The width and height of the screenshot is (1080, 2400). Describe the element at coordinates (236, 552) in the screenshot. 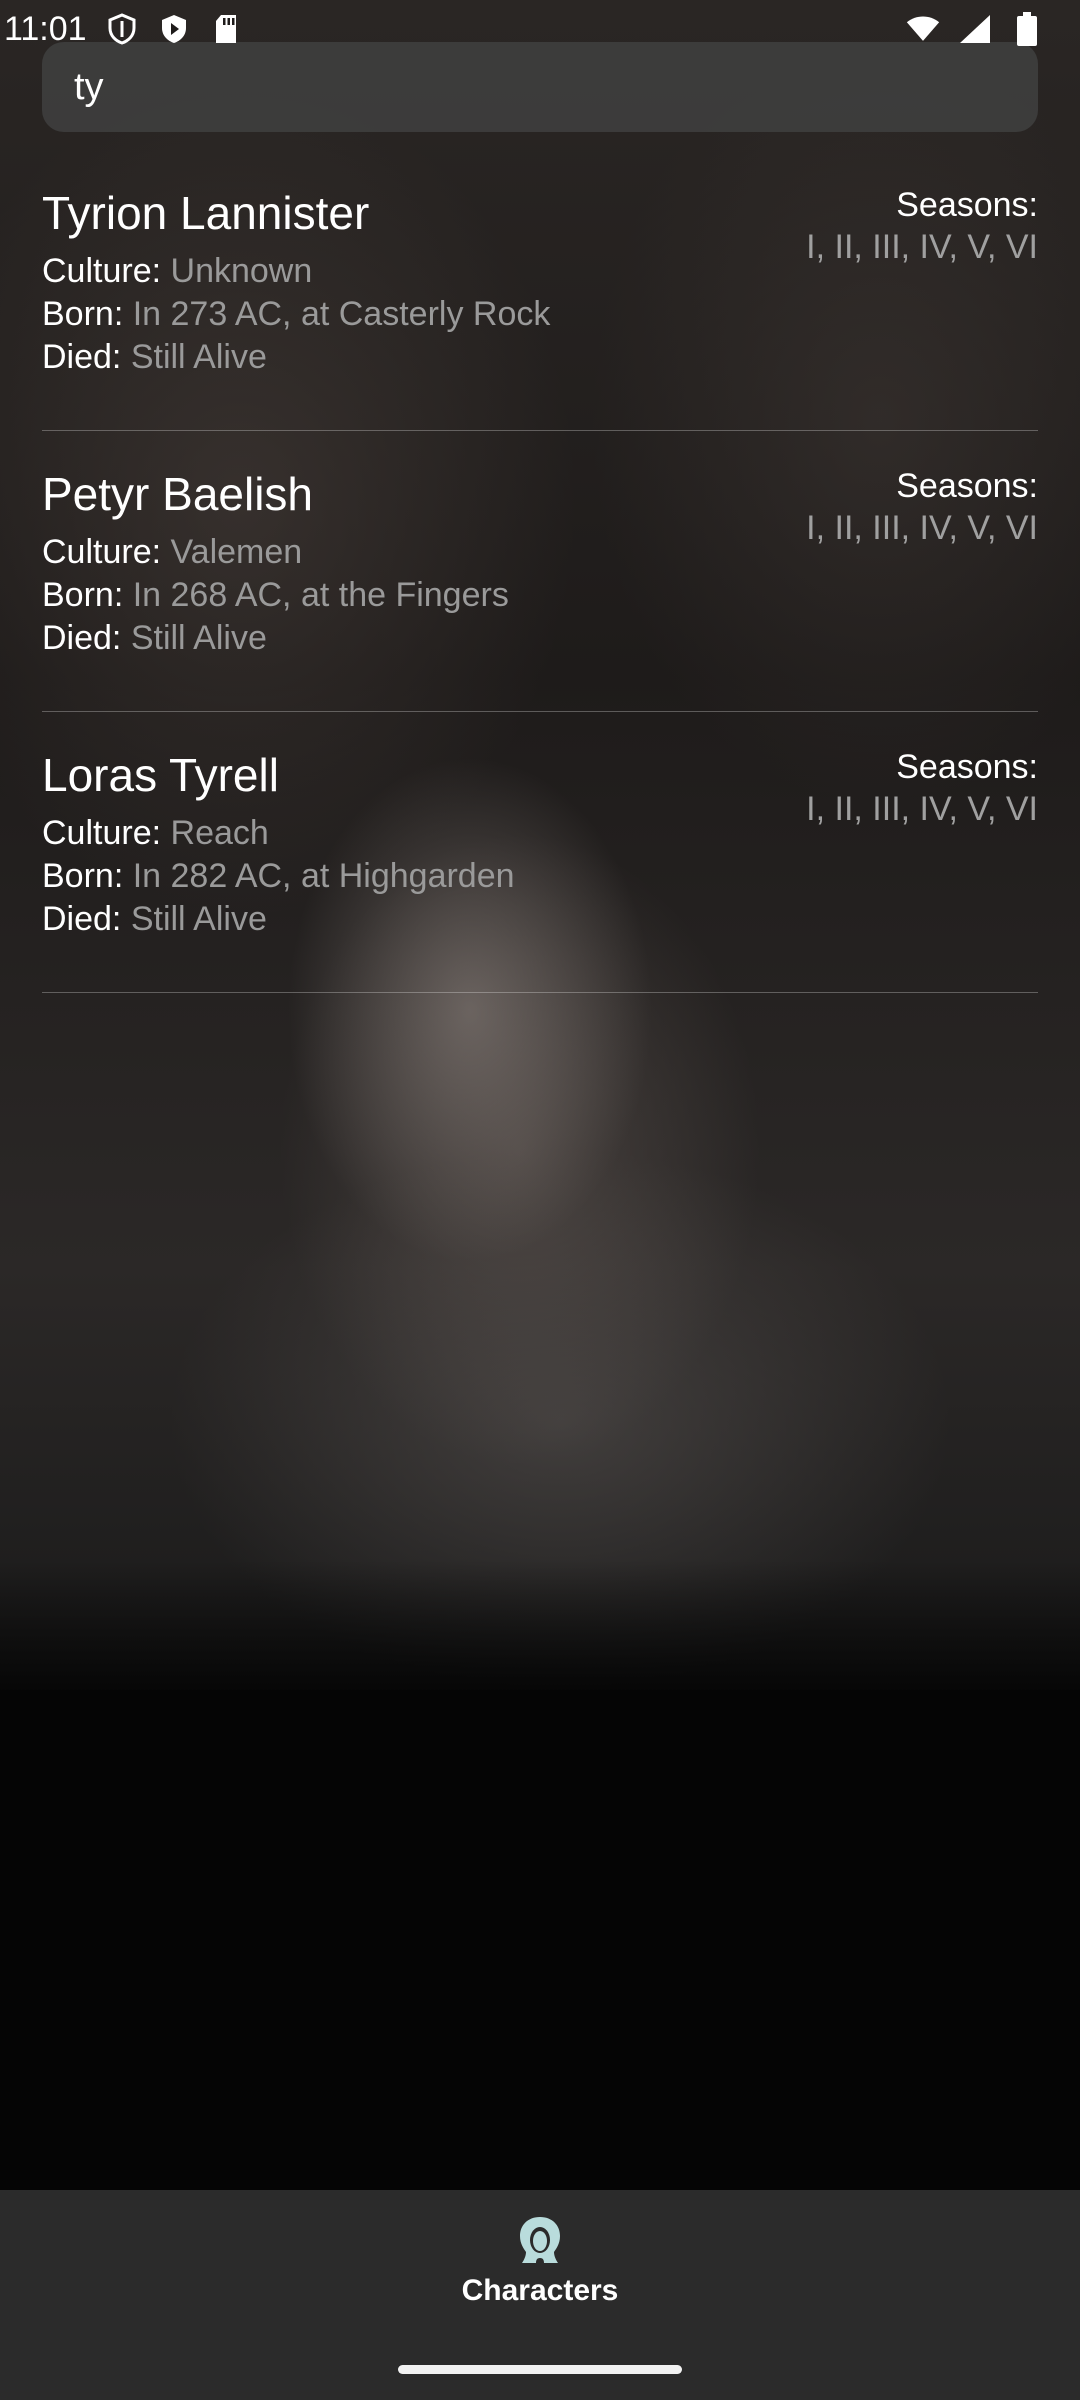

I see `culture-value: Valemen` at that location.